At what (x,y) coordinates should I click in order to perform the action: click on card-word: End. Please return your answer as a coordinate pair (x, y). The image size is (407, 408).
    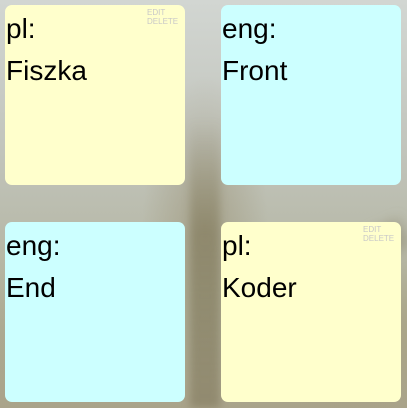
    Looking at the image, I should click on (31, 287).